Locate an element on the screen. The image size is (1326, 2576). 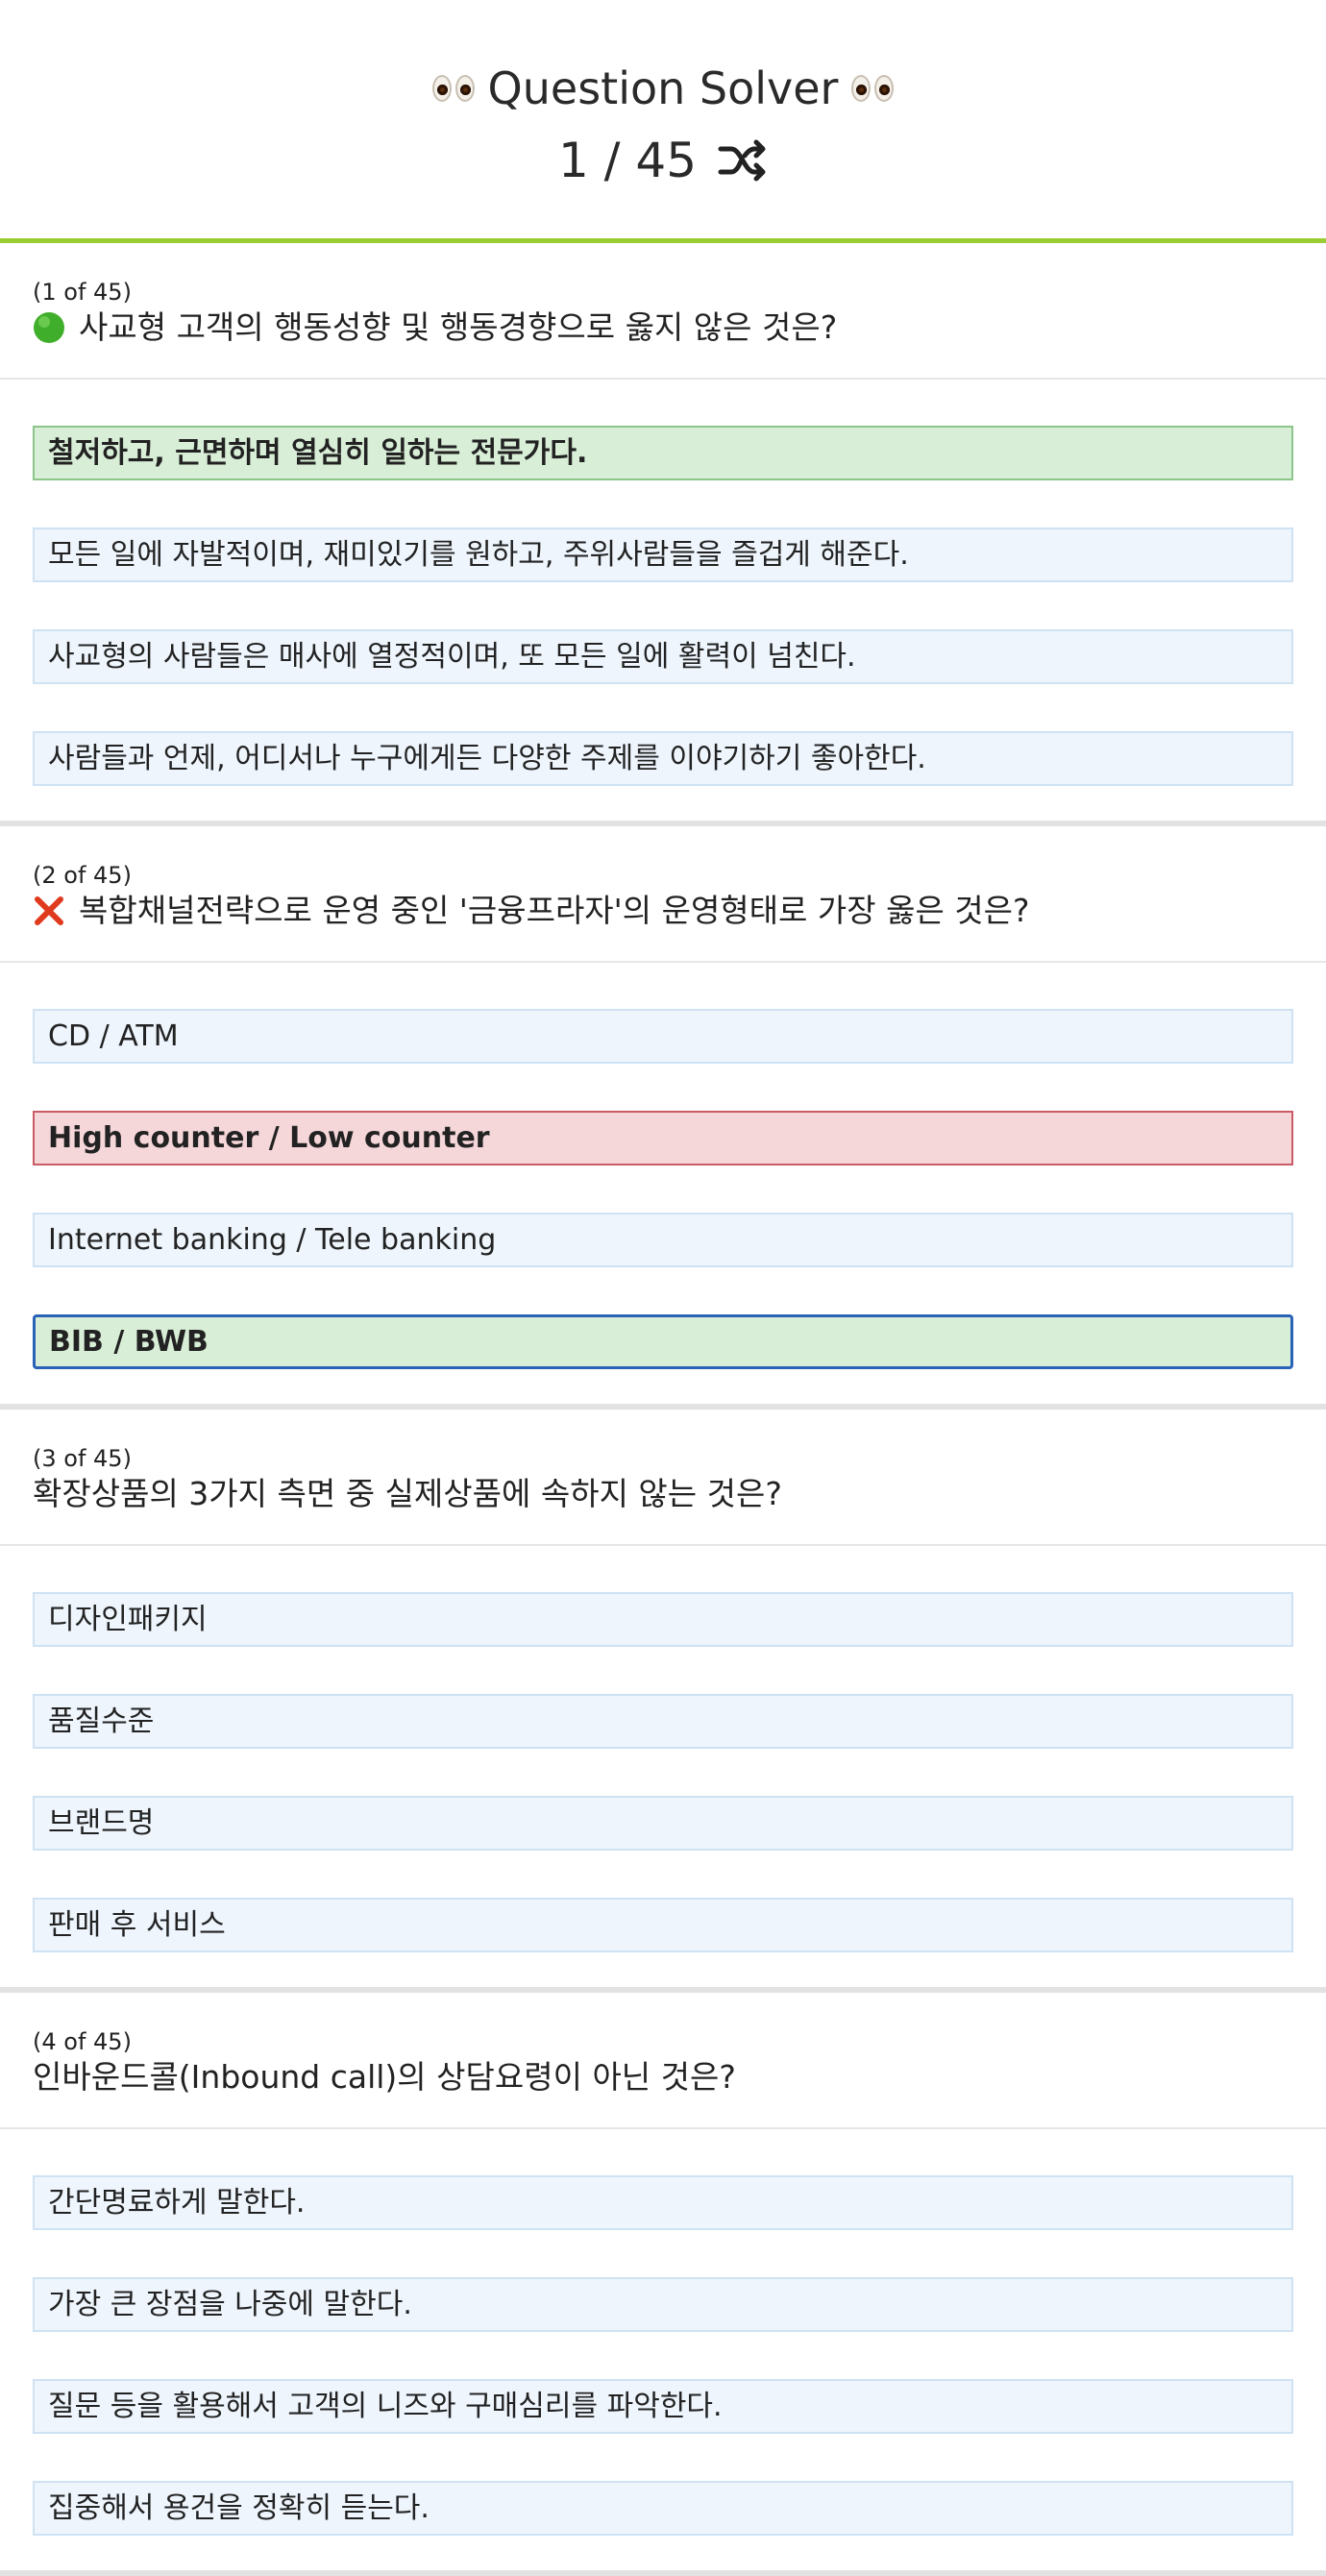
title-row: Question Solver is located at coordinates (663, 88).